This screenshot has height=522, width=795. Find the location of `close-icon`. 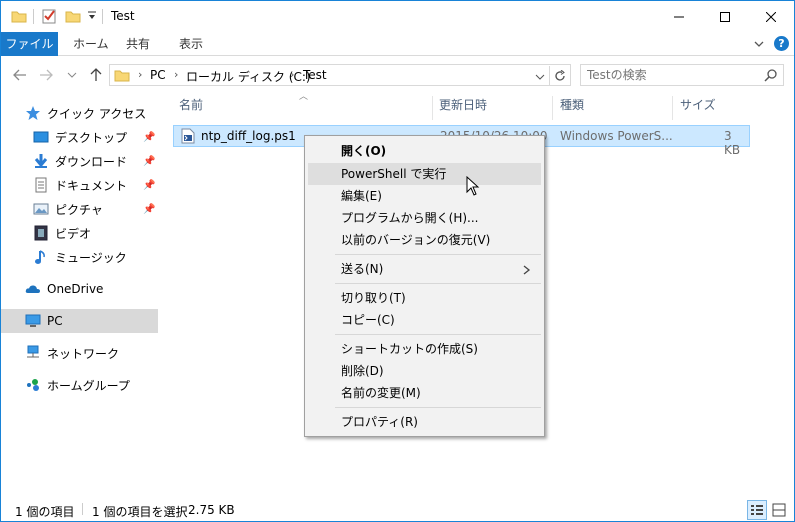

close-icon is located at coordinates (771, 16).